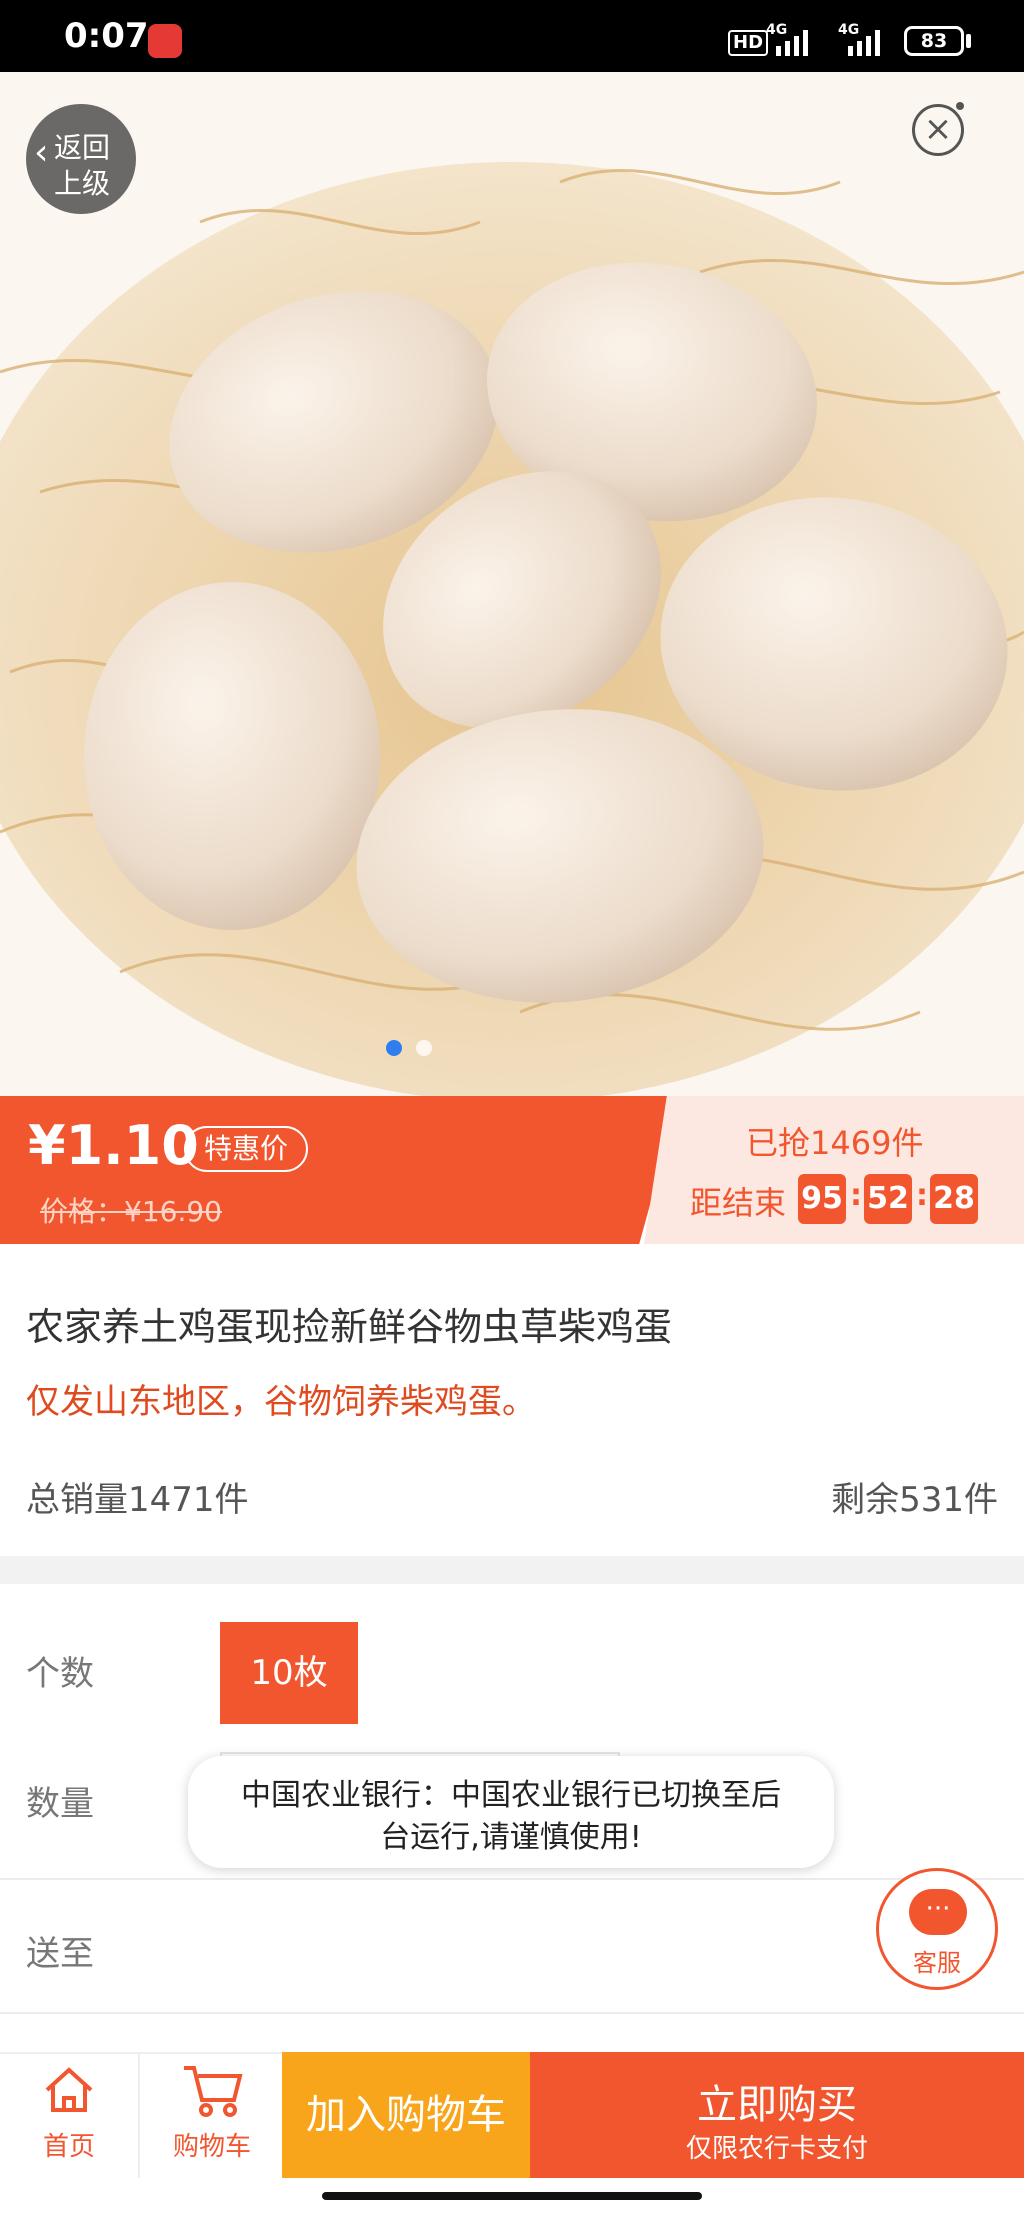 This screenshot has width=1024, height=2219. I want to click on carousel-dot-active, so click(394, 1048).